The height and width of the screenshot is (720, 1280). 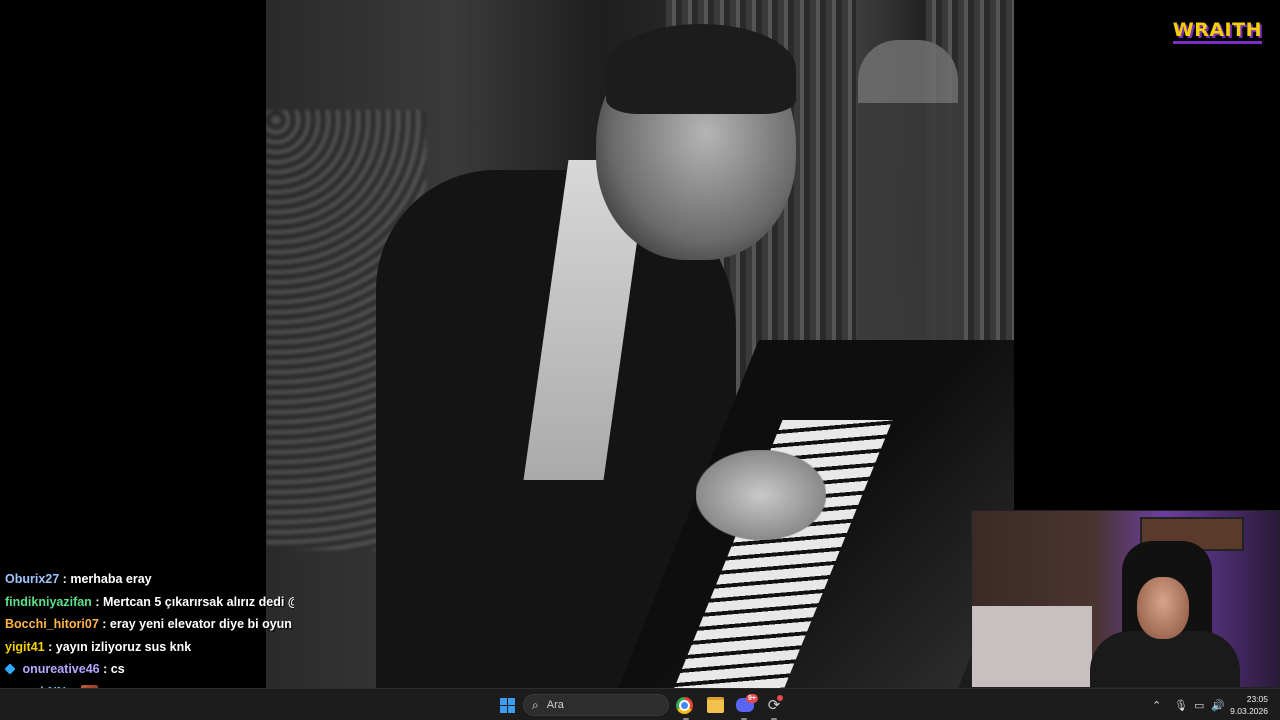 What do you see at coordinates (111, 579) in the screenshot?
I see `chat-text: merhaba eray` at bounding box center [111, 579].